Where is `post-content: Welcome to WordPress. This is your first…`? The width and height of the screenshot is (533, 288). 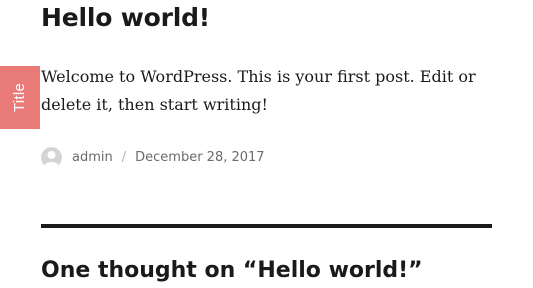 post-content: Welcome to WordPress. This is your first… is located at coordinates (258, 90).